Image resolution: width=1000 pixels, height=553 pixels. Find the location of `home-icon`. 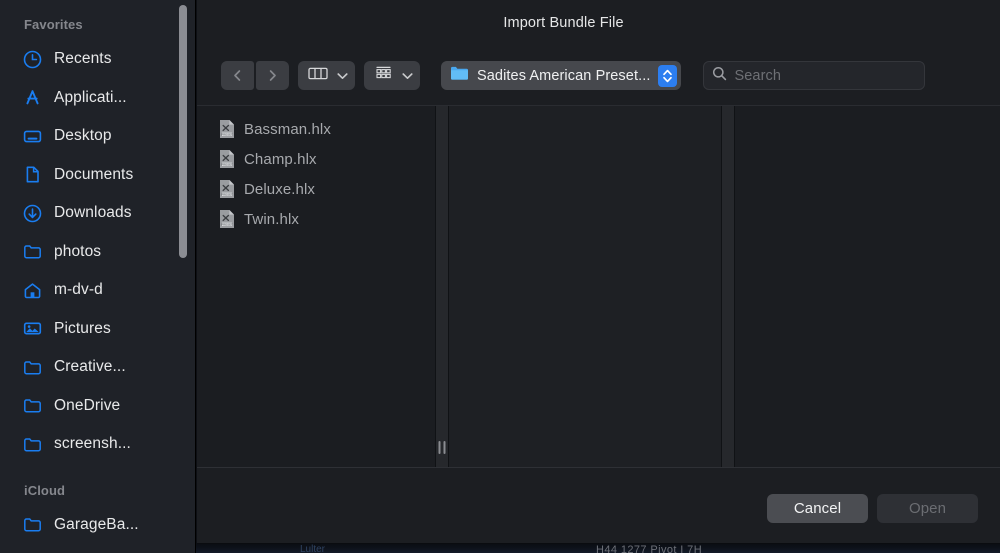

home-icon is located at coordinates (32, 290).